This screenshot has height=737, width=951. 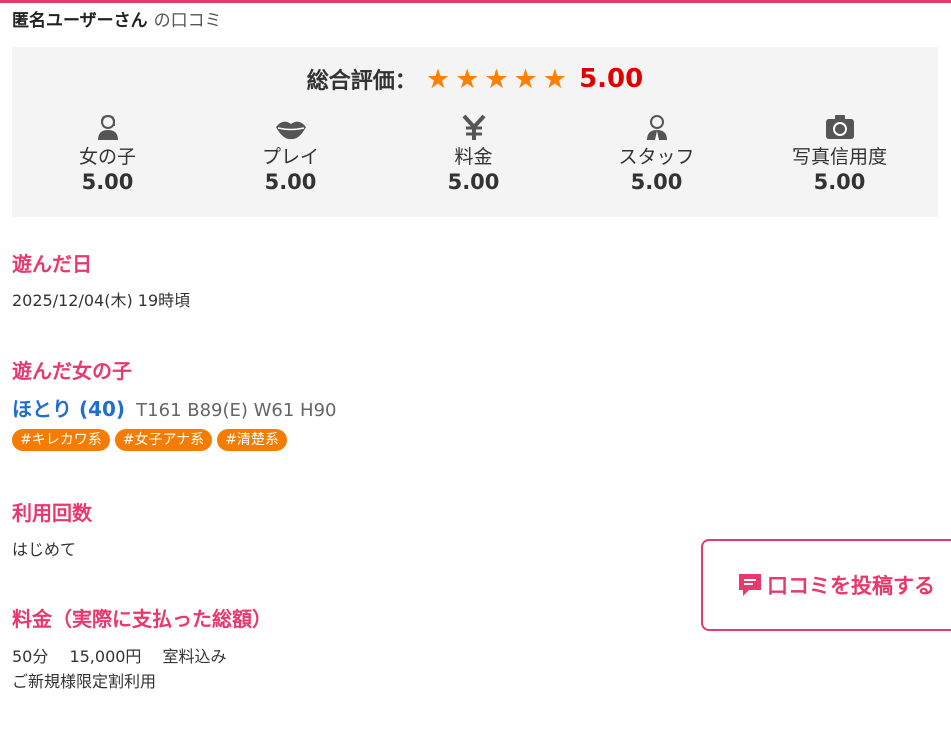 I want to click on girl-tags: #キレカワ系 #女子アナ系 #清楚系, so click(x=152, y=440).